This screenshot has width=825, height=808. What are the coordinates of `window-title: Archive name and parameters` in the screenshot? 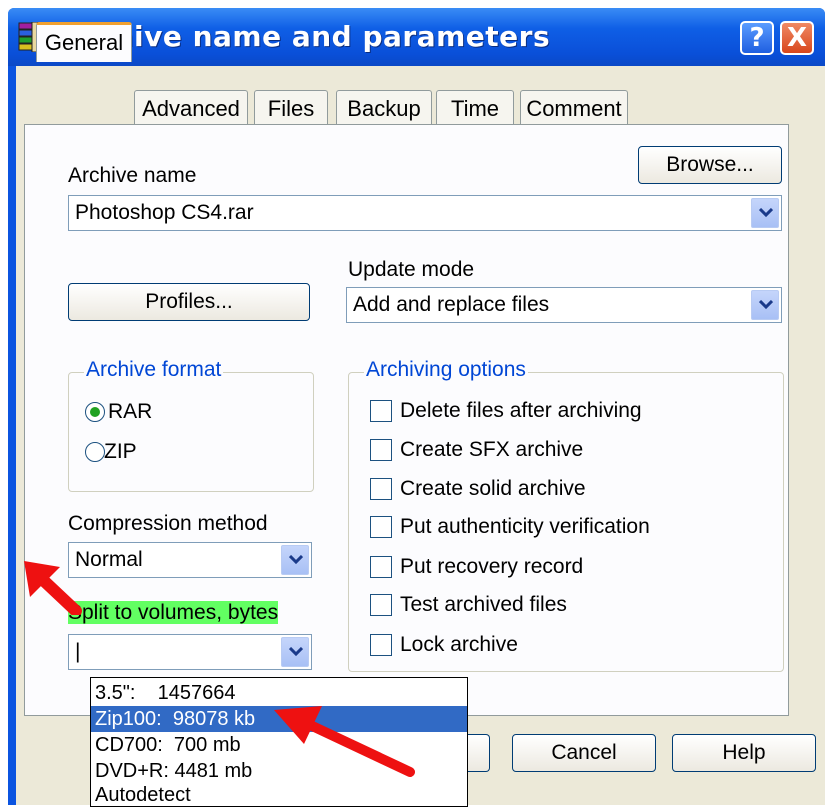 It's located at (305, 36).